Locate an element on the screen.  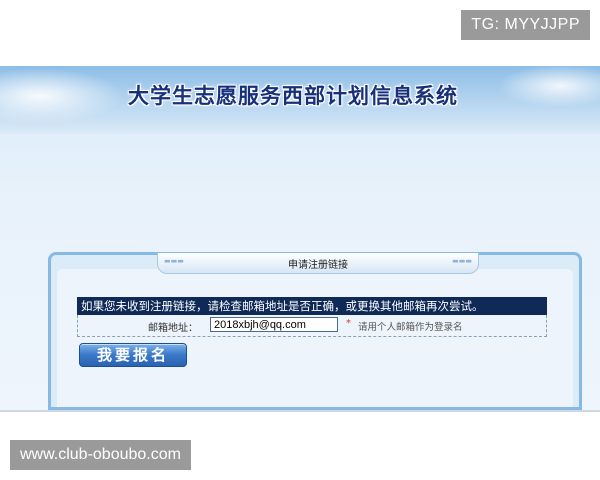
tab-decoration-right-icon: ▬▬▬ is located at coordinates (462, 261).